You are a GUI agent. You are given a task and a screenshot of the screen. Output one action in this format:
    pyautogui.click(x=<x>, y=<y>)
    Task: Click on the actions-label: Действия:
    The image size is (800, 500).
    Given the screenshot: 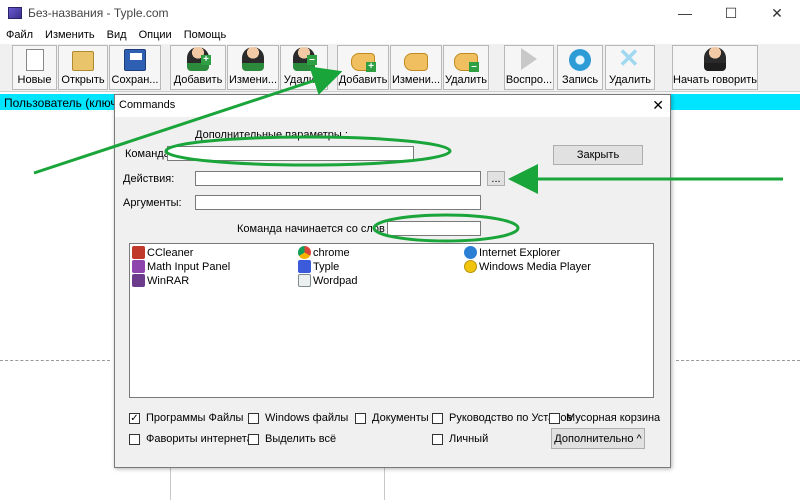 What is the action you would take?
    pyautogui.click(x=149, y=179)
    